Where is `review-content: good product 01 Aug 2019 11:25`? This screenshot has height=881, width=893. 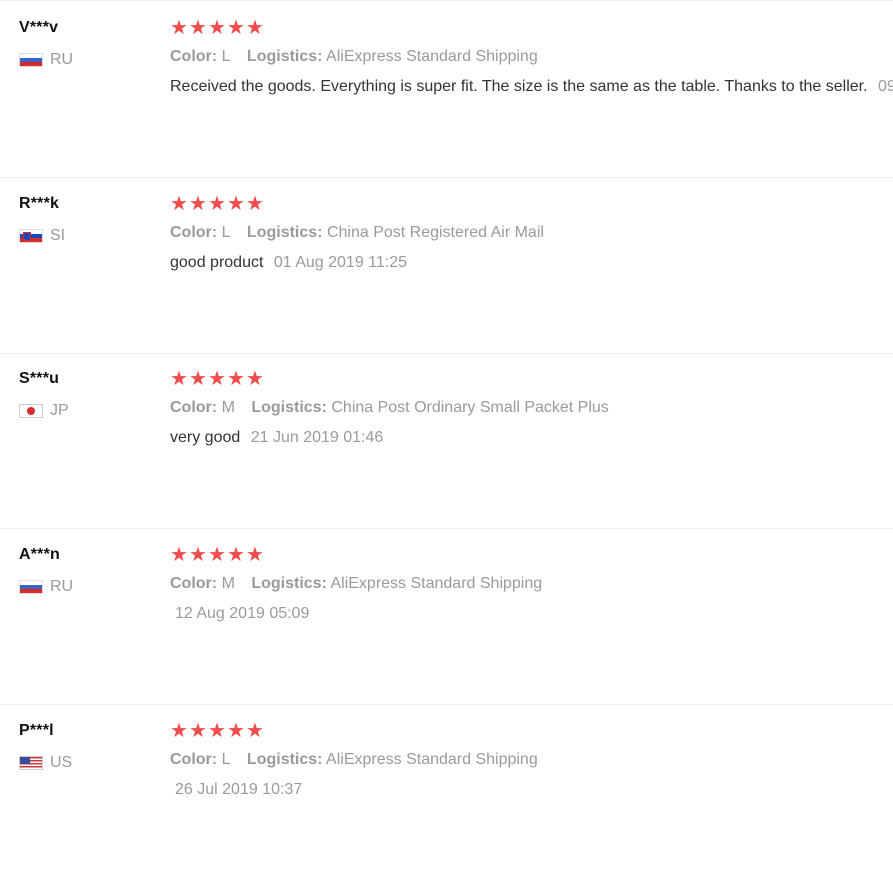
review-content: good product 01 Aug 2019 11:25 is located at coordinates (288, 263).